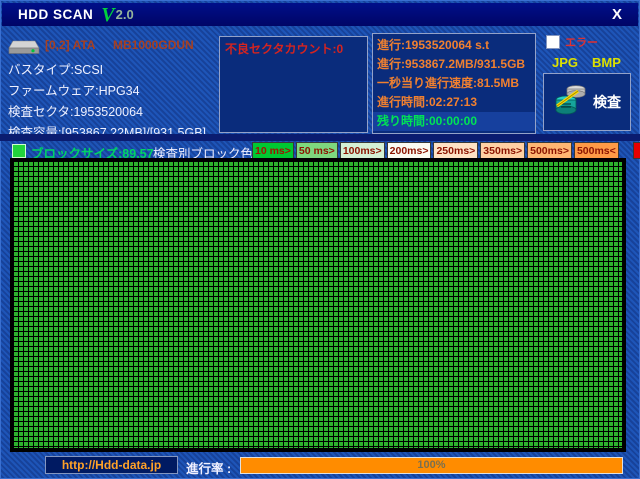 This screenshot has height=479, width=640. Describe the element at coordinates (111, 465) in the screenshot. I see `website-link: http://Hdd-data.jp` at that location.